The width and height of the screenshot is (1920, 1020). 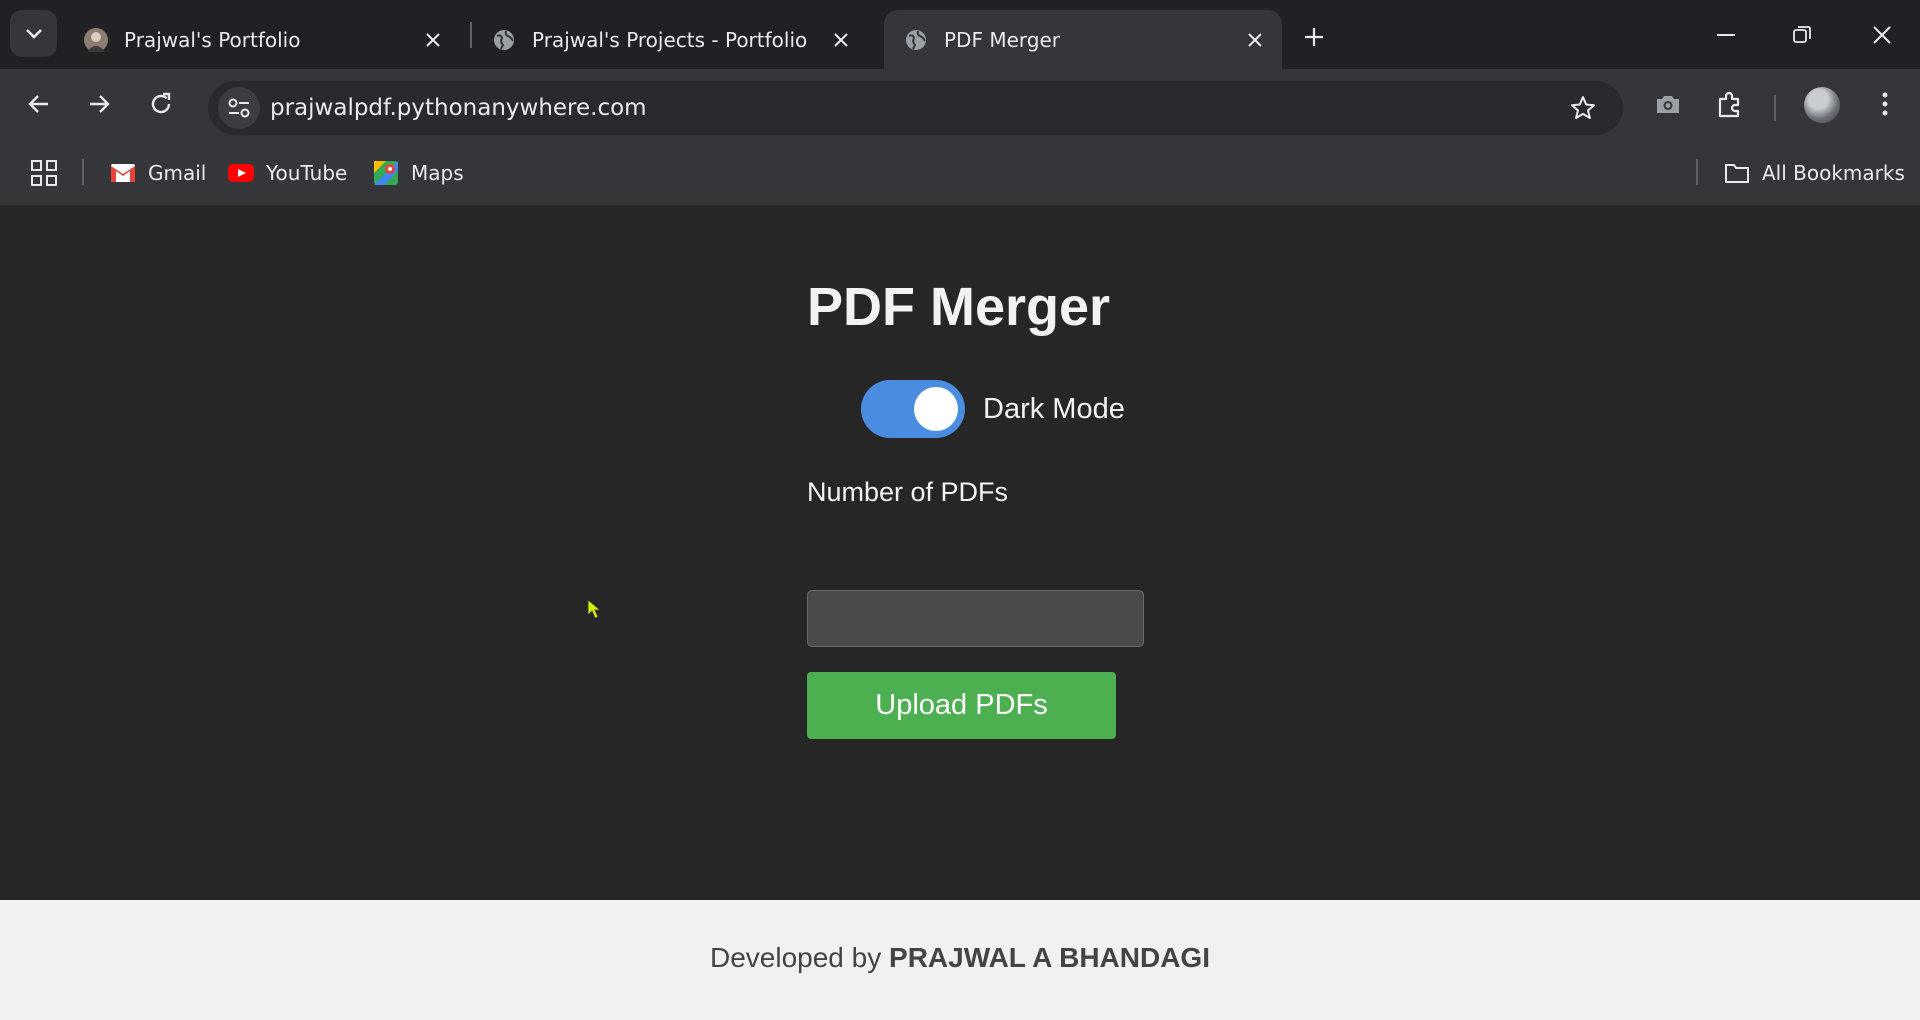 I want to click on screenshot-button, so click(x=1668, y=104).